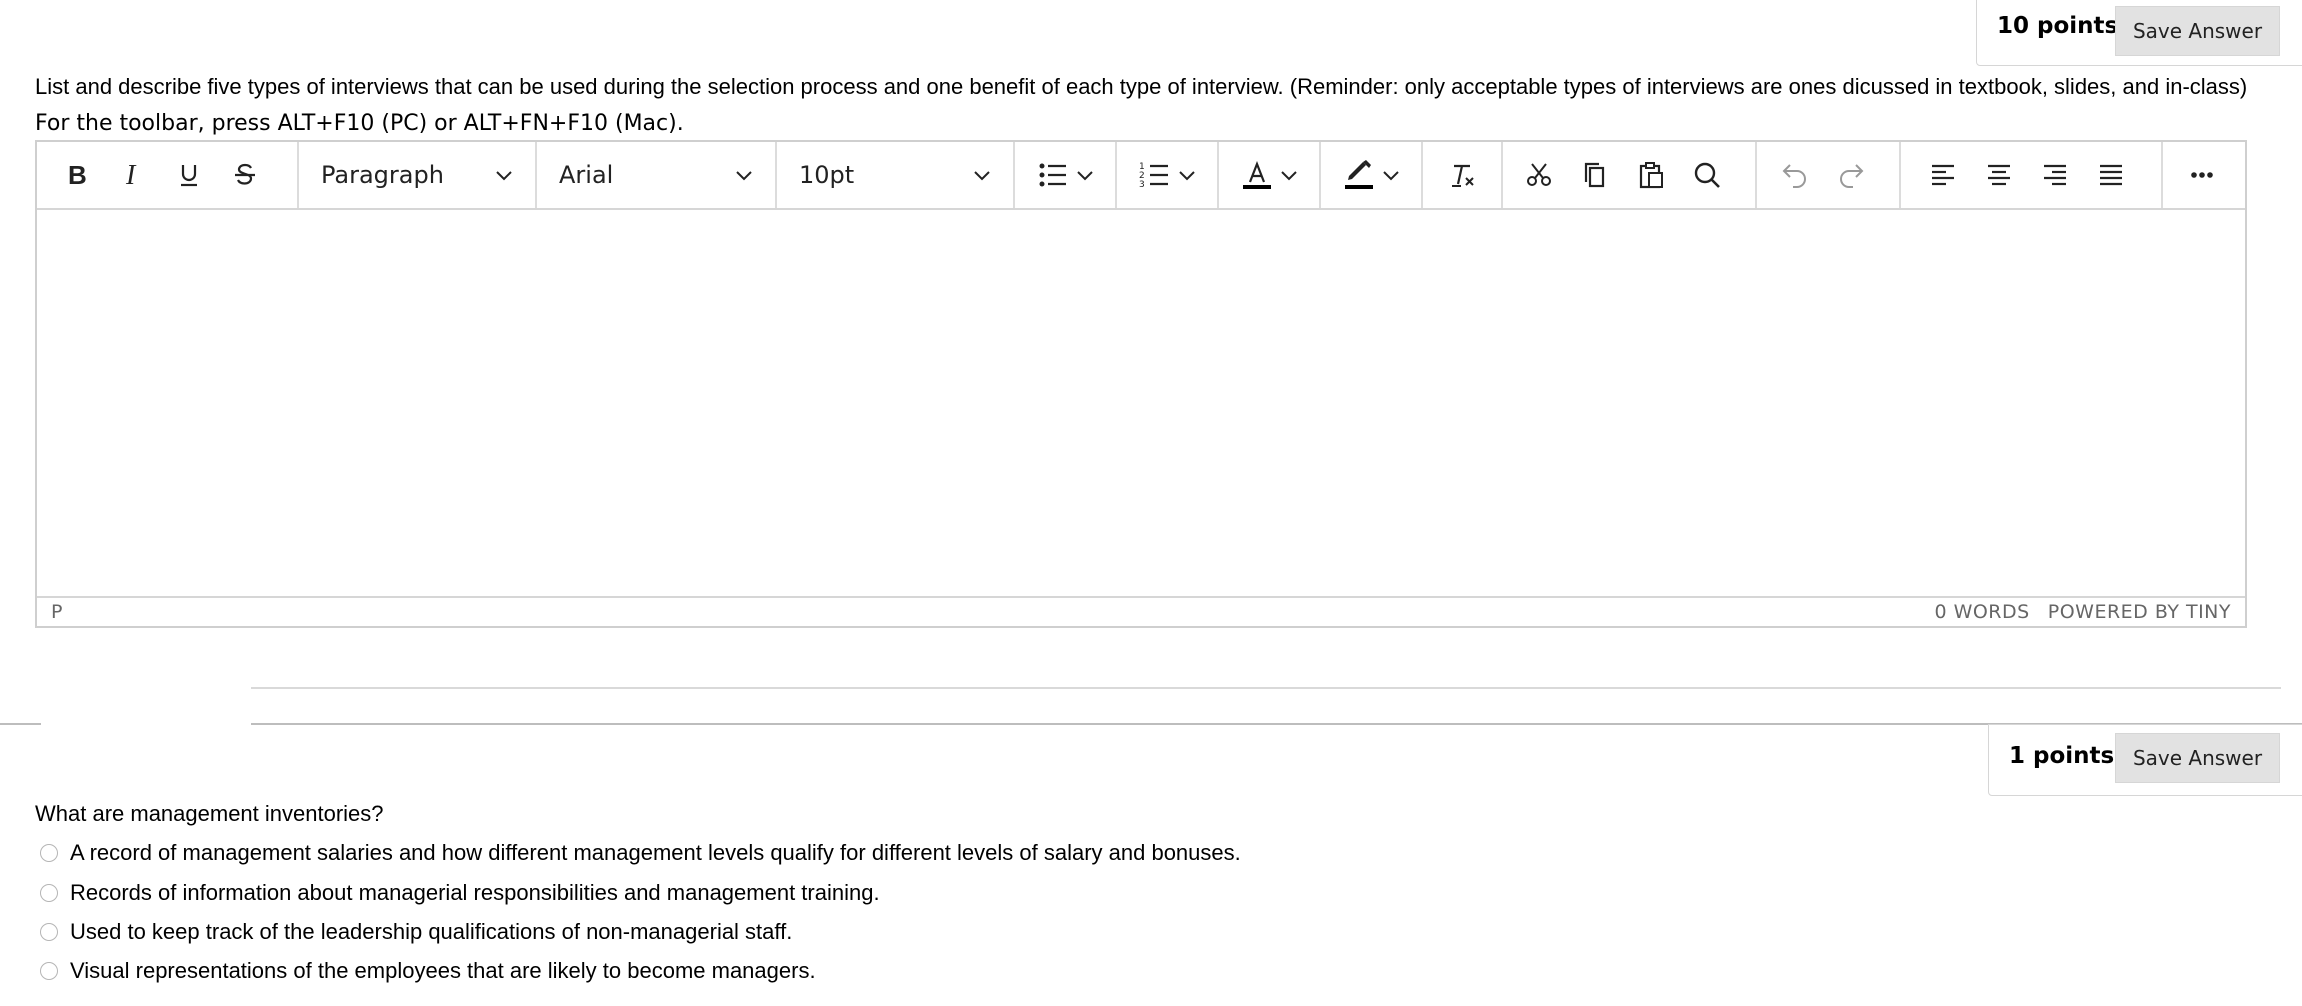  I want to click on redo-icon, so click(1852, 176).